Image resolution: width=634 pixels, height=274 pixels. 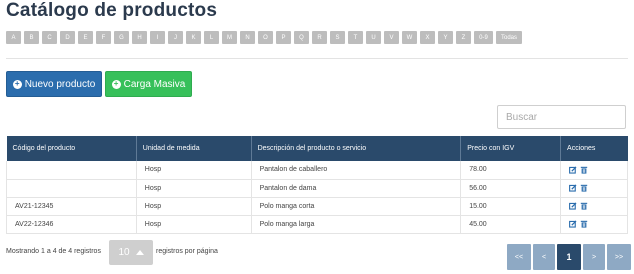 I want to click on per-page-select: 10, so click(x=131, y=252).